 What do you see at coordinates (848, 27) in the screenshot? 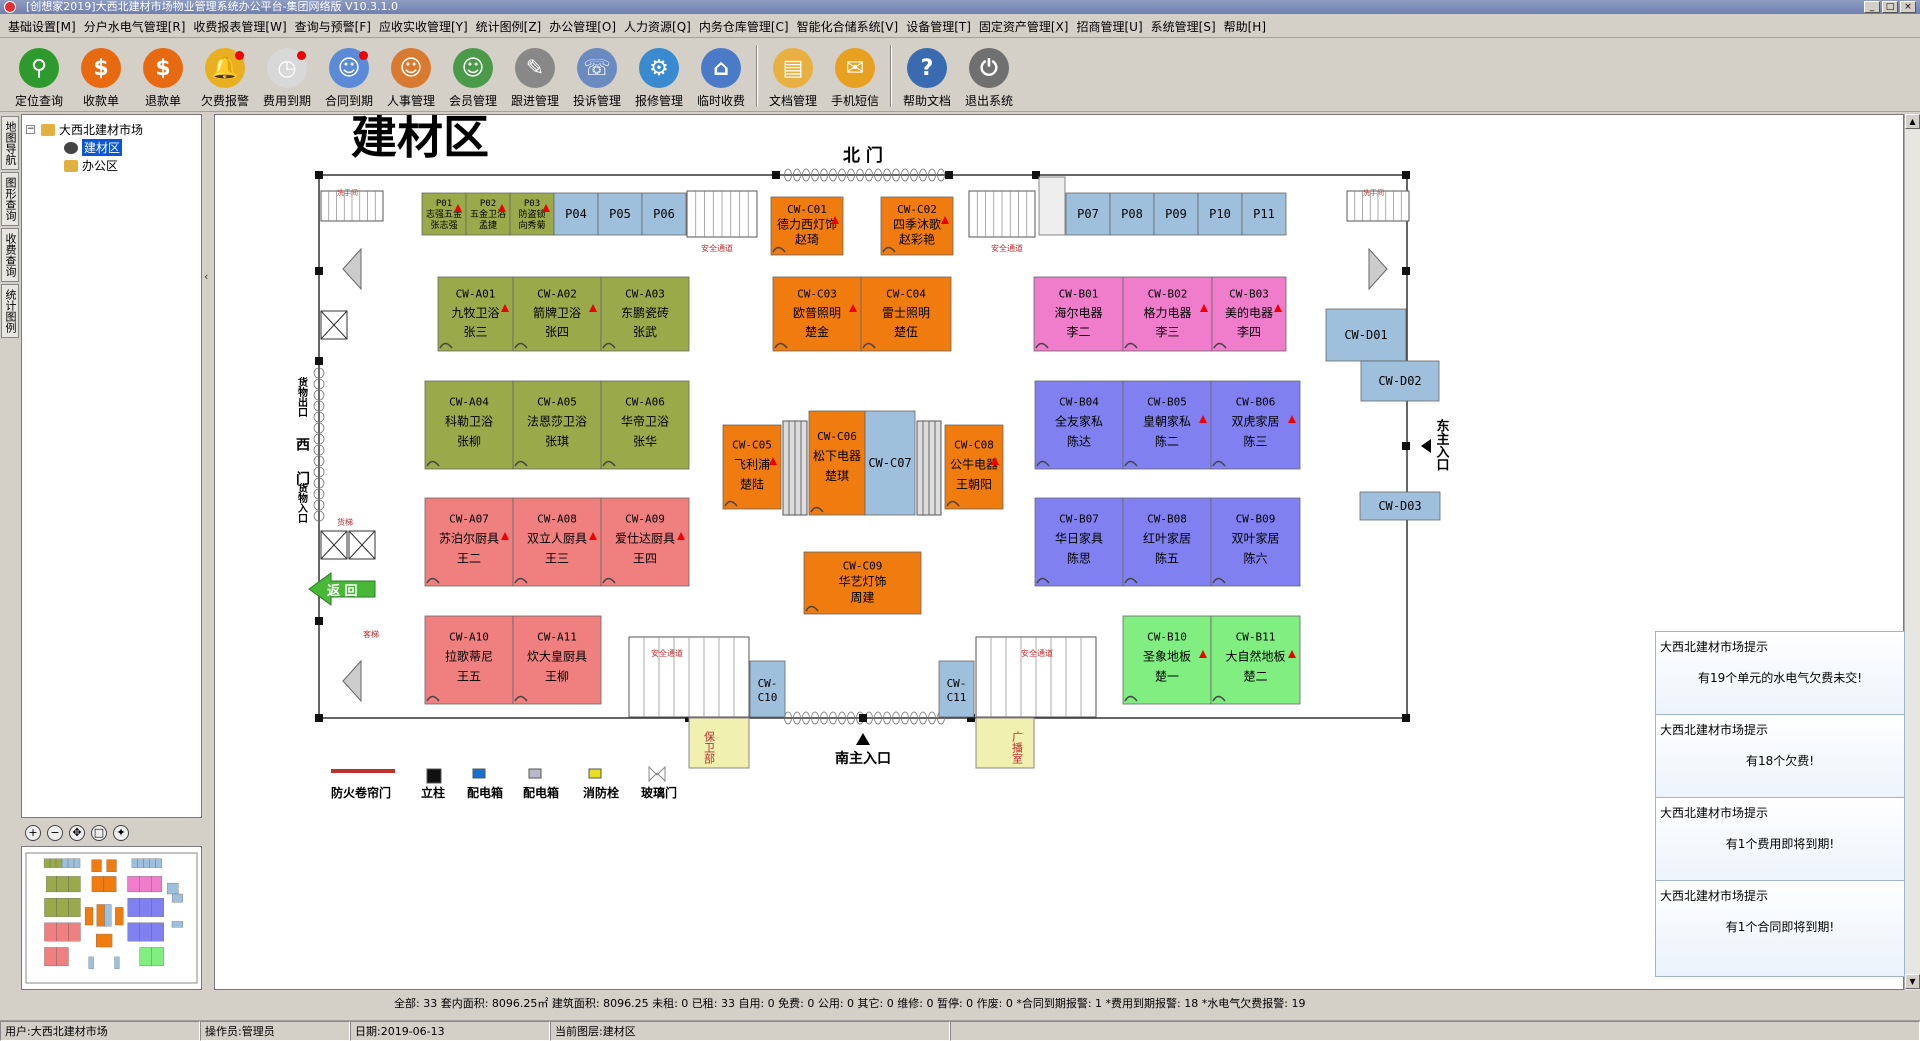
I see `menu-item-9: 智能化合储系统[V]` at bounding box center [848, 27].